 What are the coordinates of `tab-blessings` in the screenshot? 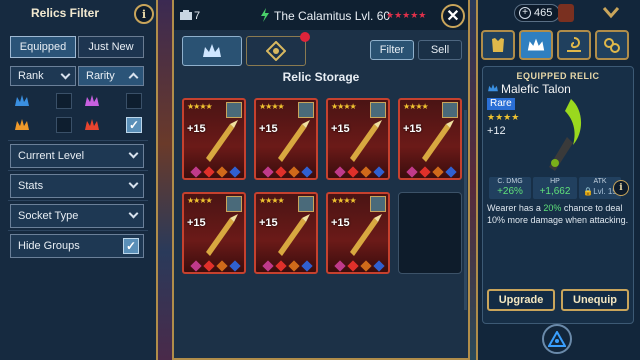 It's located at (612, 45).